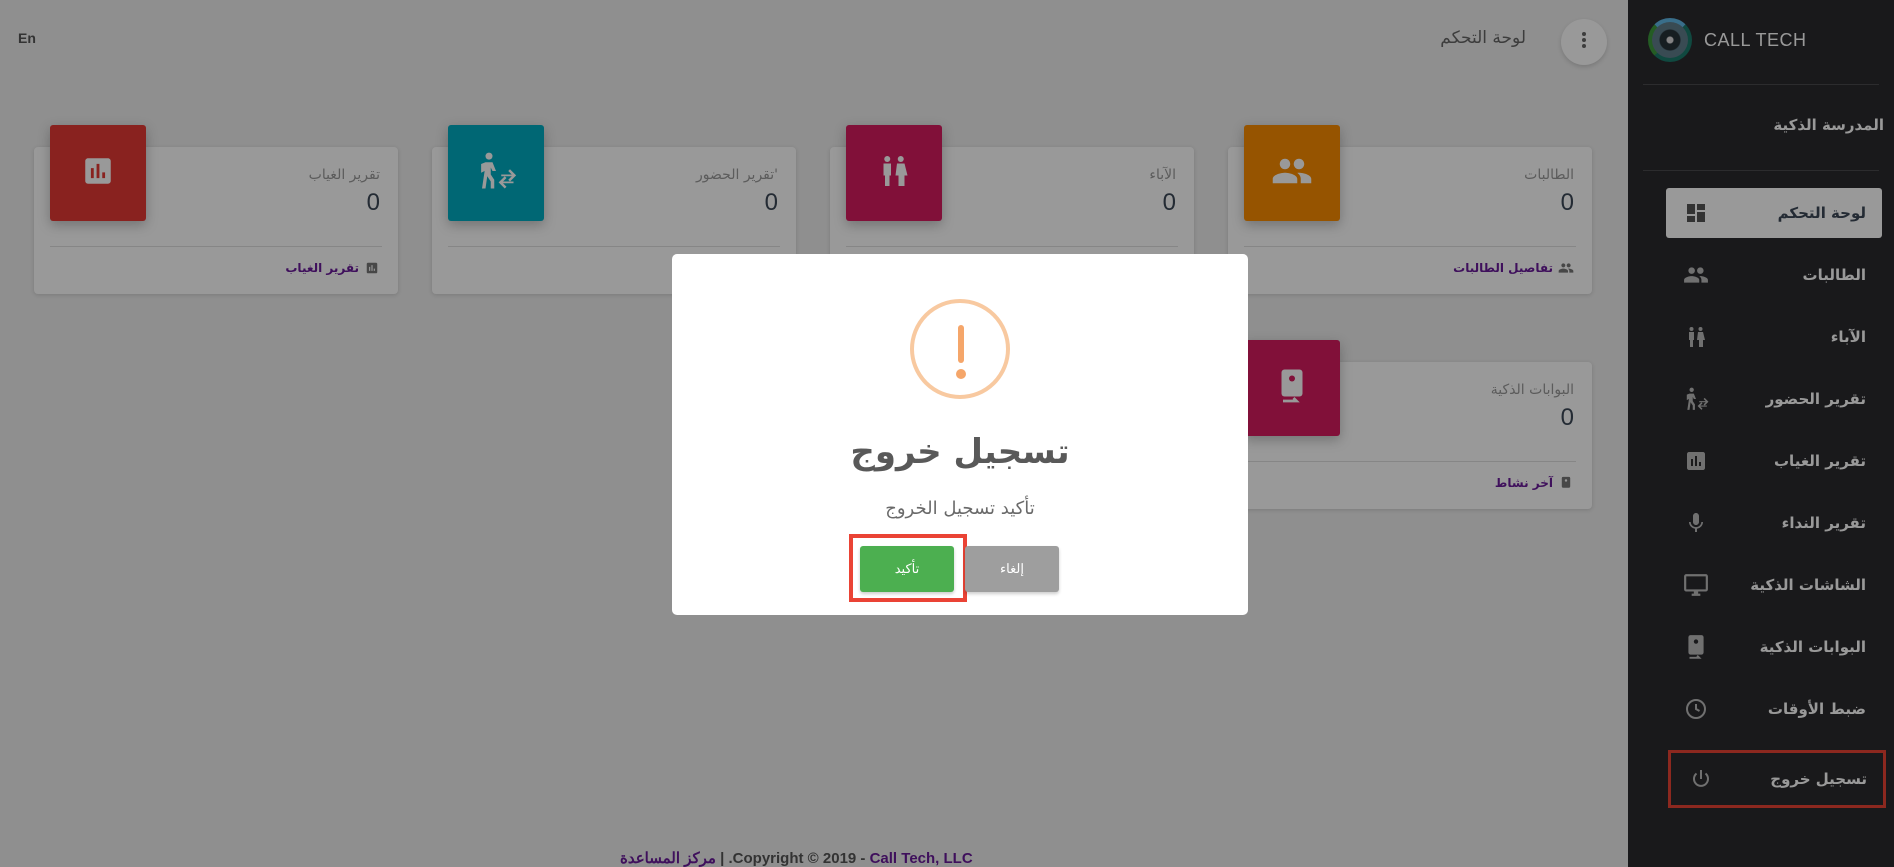 The height and width of the screenshot is (867, 1894). Describe the element at coordinates (960, 452) in the screenshot. I see `dialog-title: تسجيل خروج` at that location.